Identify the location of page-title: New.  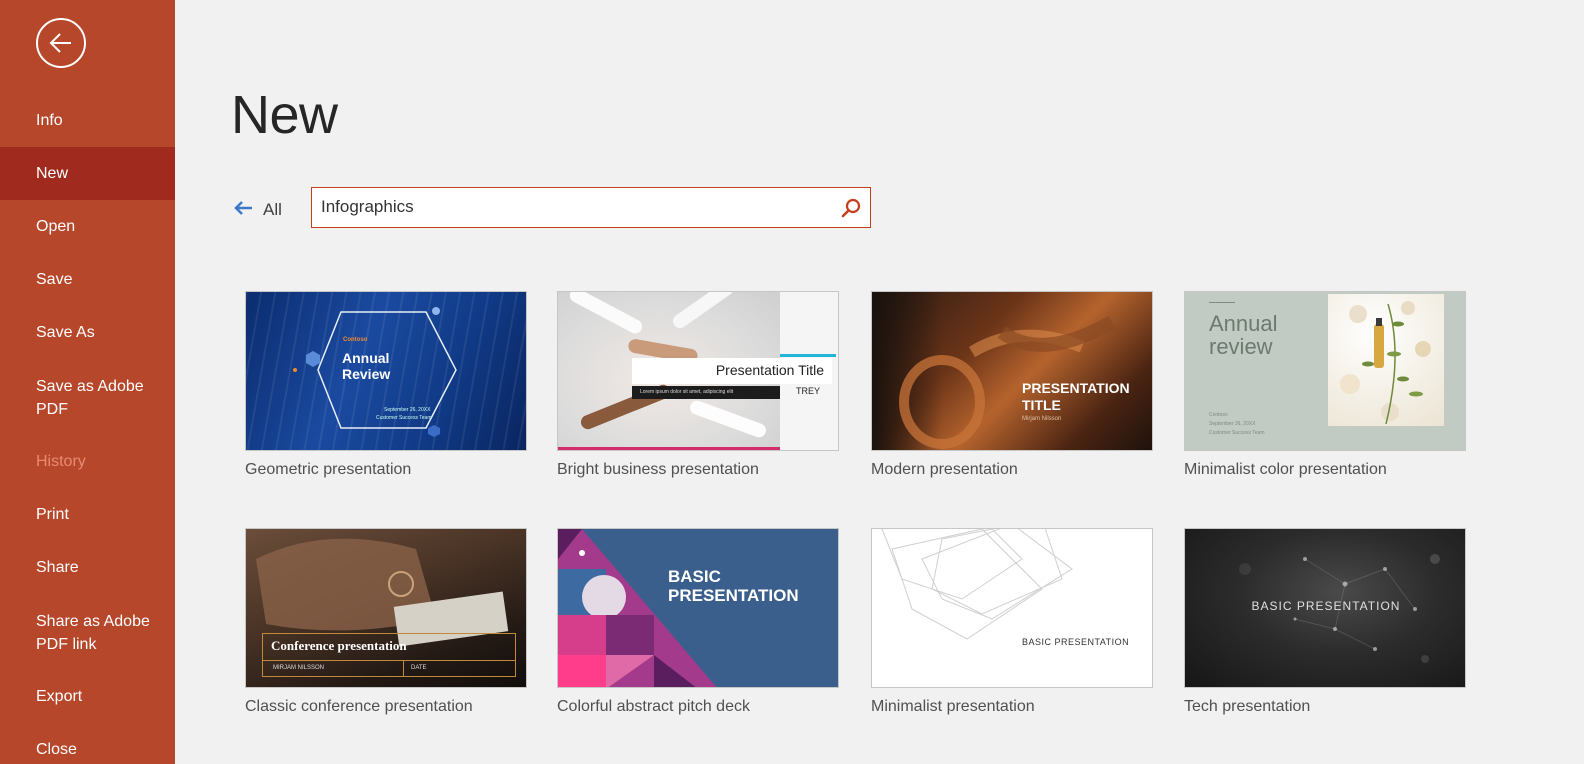
(284, 115).